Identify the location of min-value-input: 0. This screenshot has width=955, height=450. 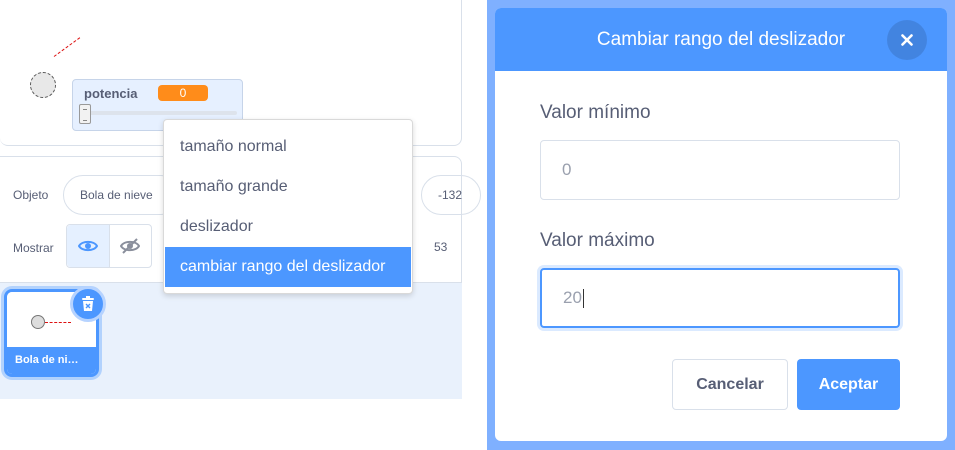
(720, 170).